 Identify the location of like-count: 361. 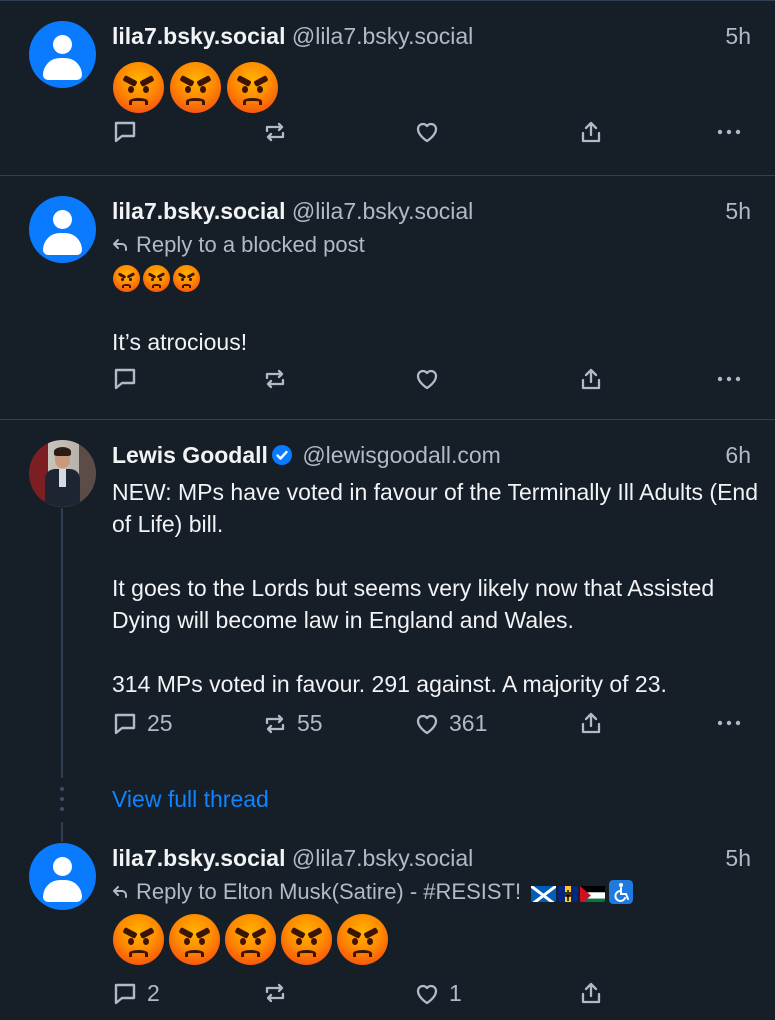
(468, 723).